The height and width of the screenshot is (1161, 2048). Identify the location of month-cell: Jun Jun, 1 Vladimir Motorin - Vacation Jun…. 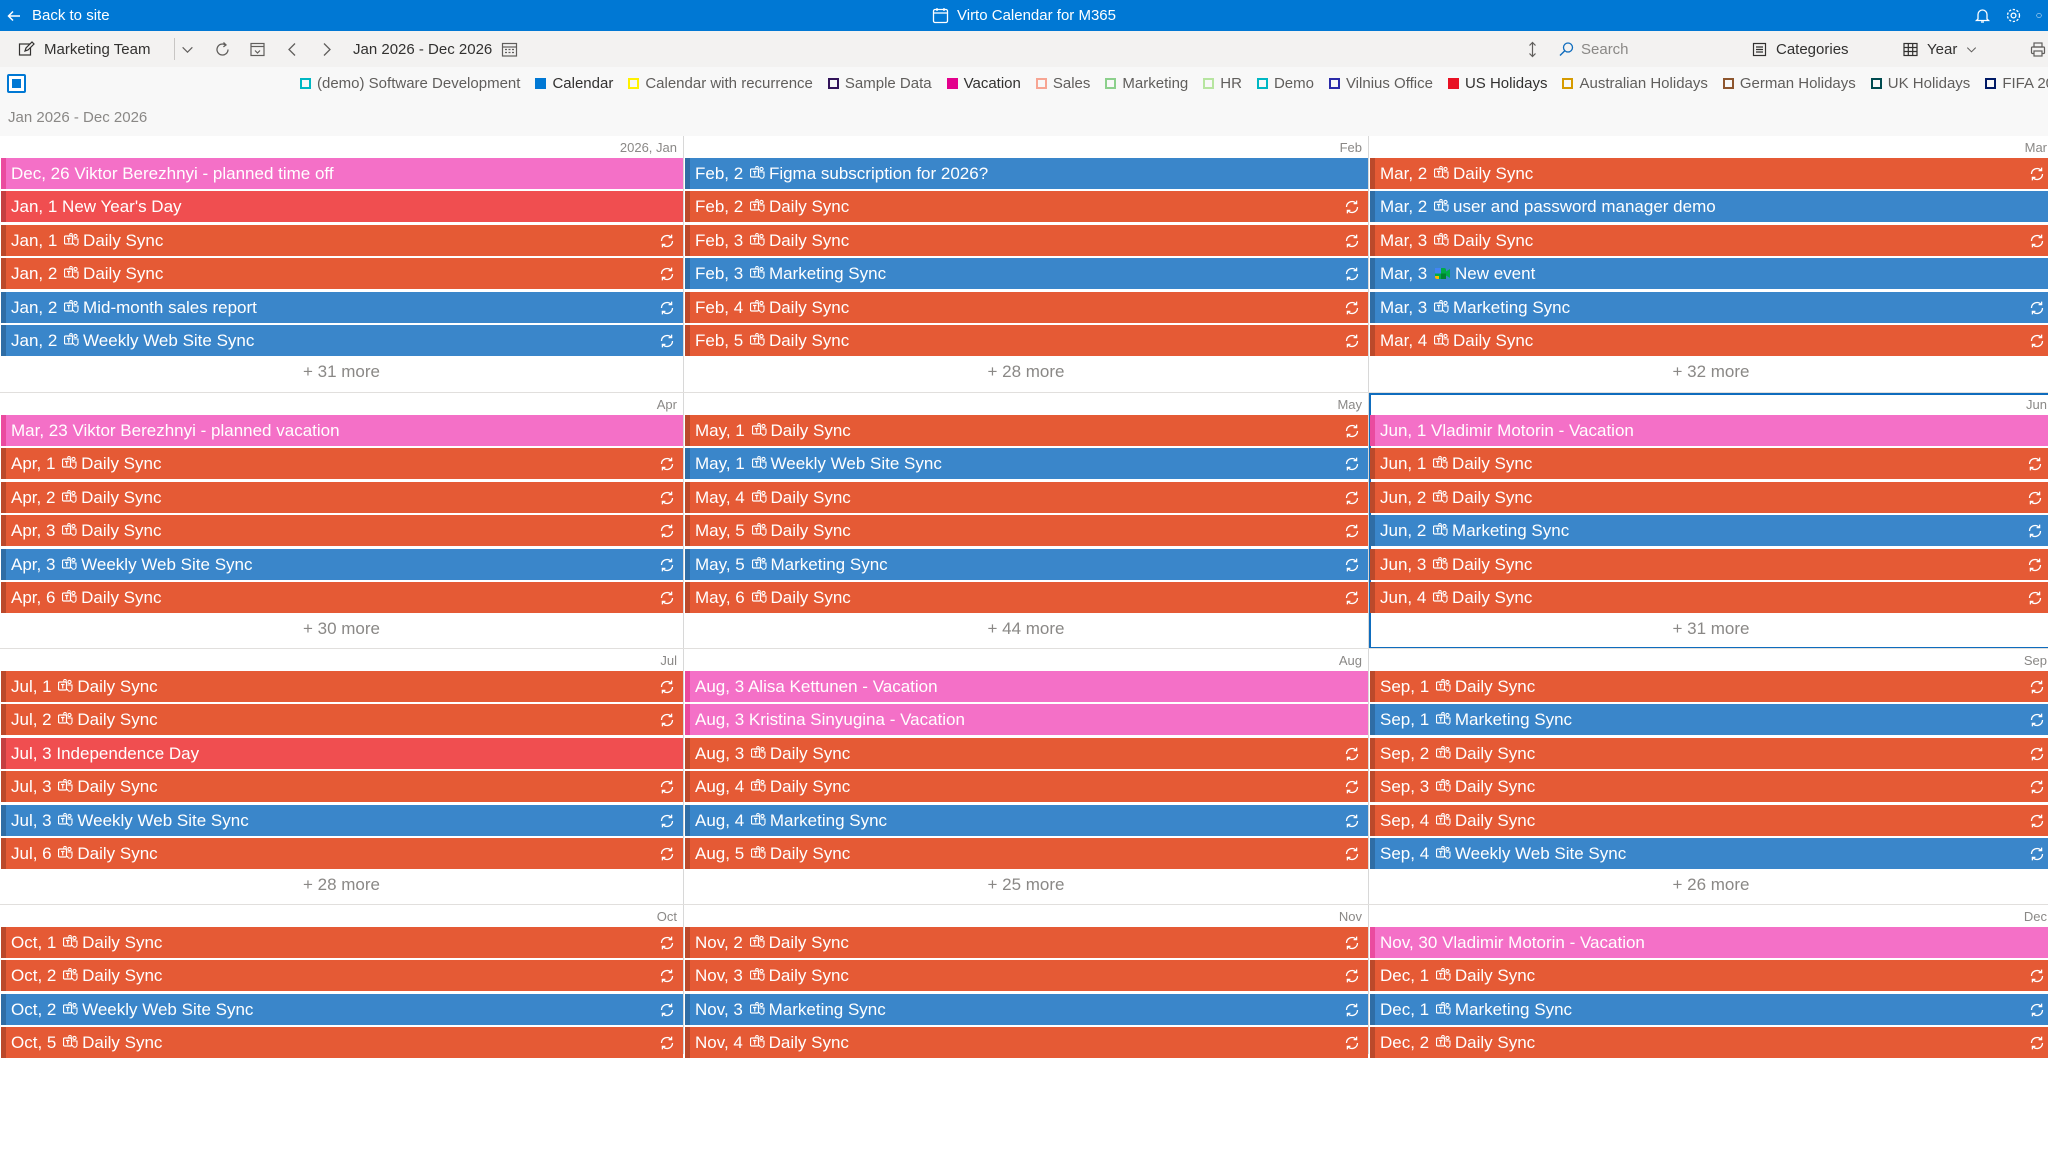
(1708, 521).